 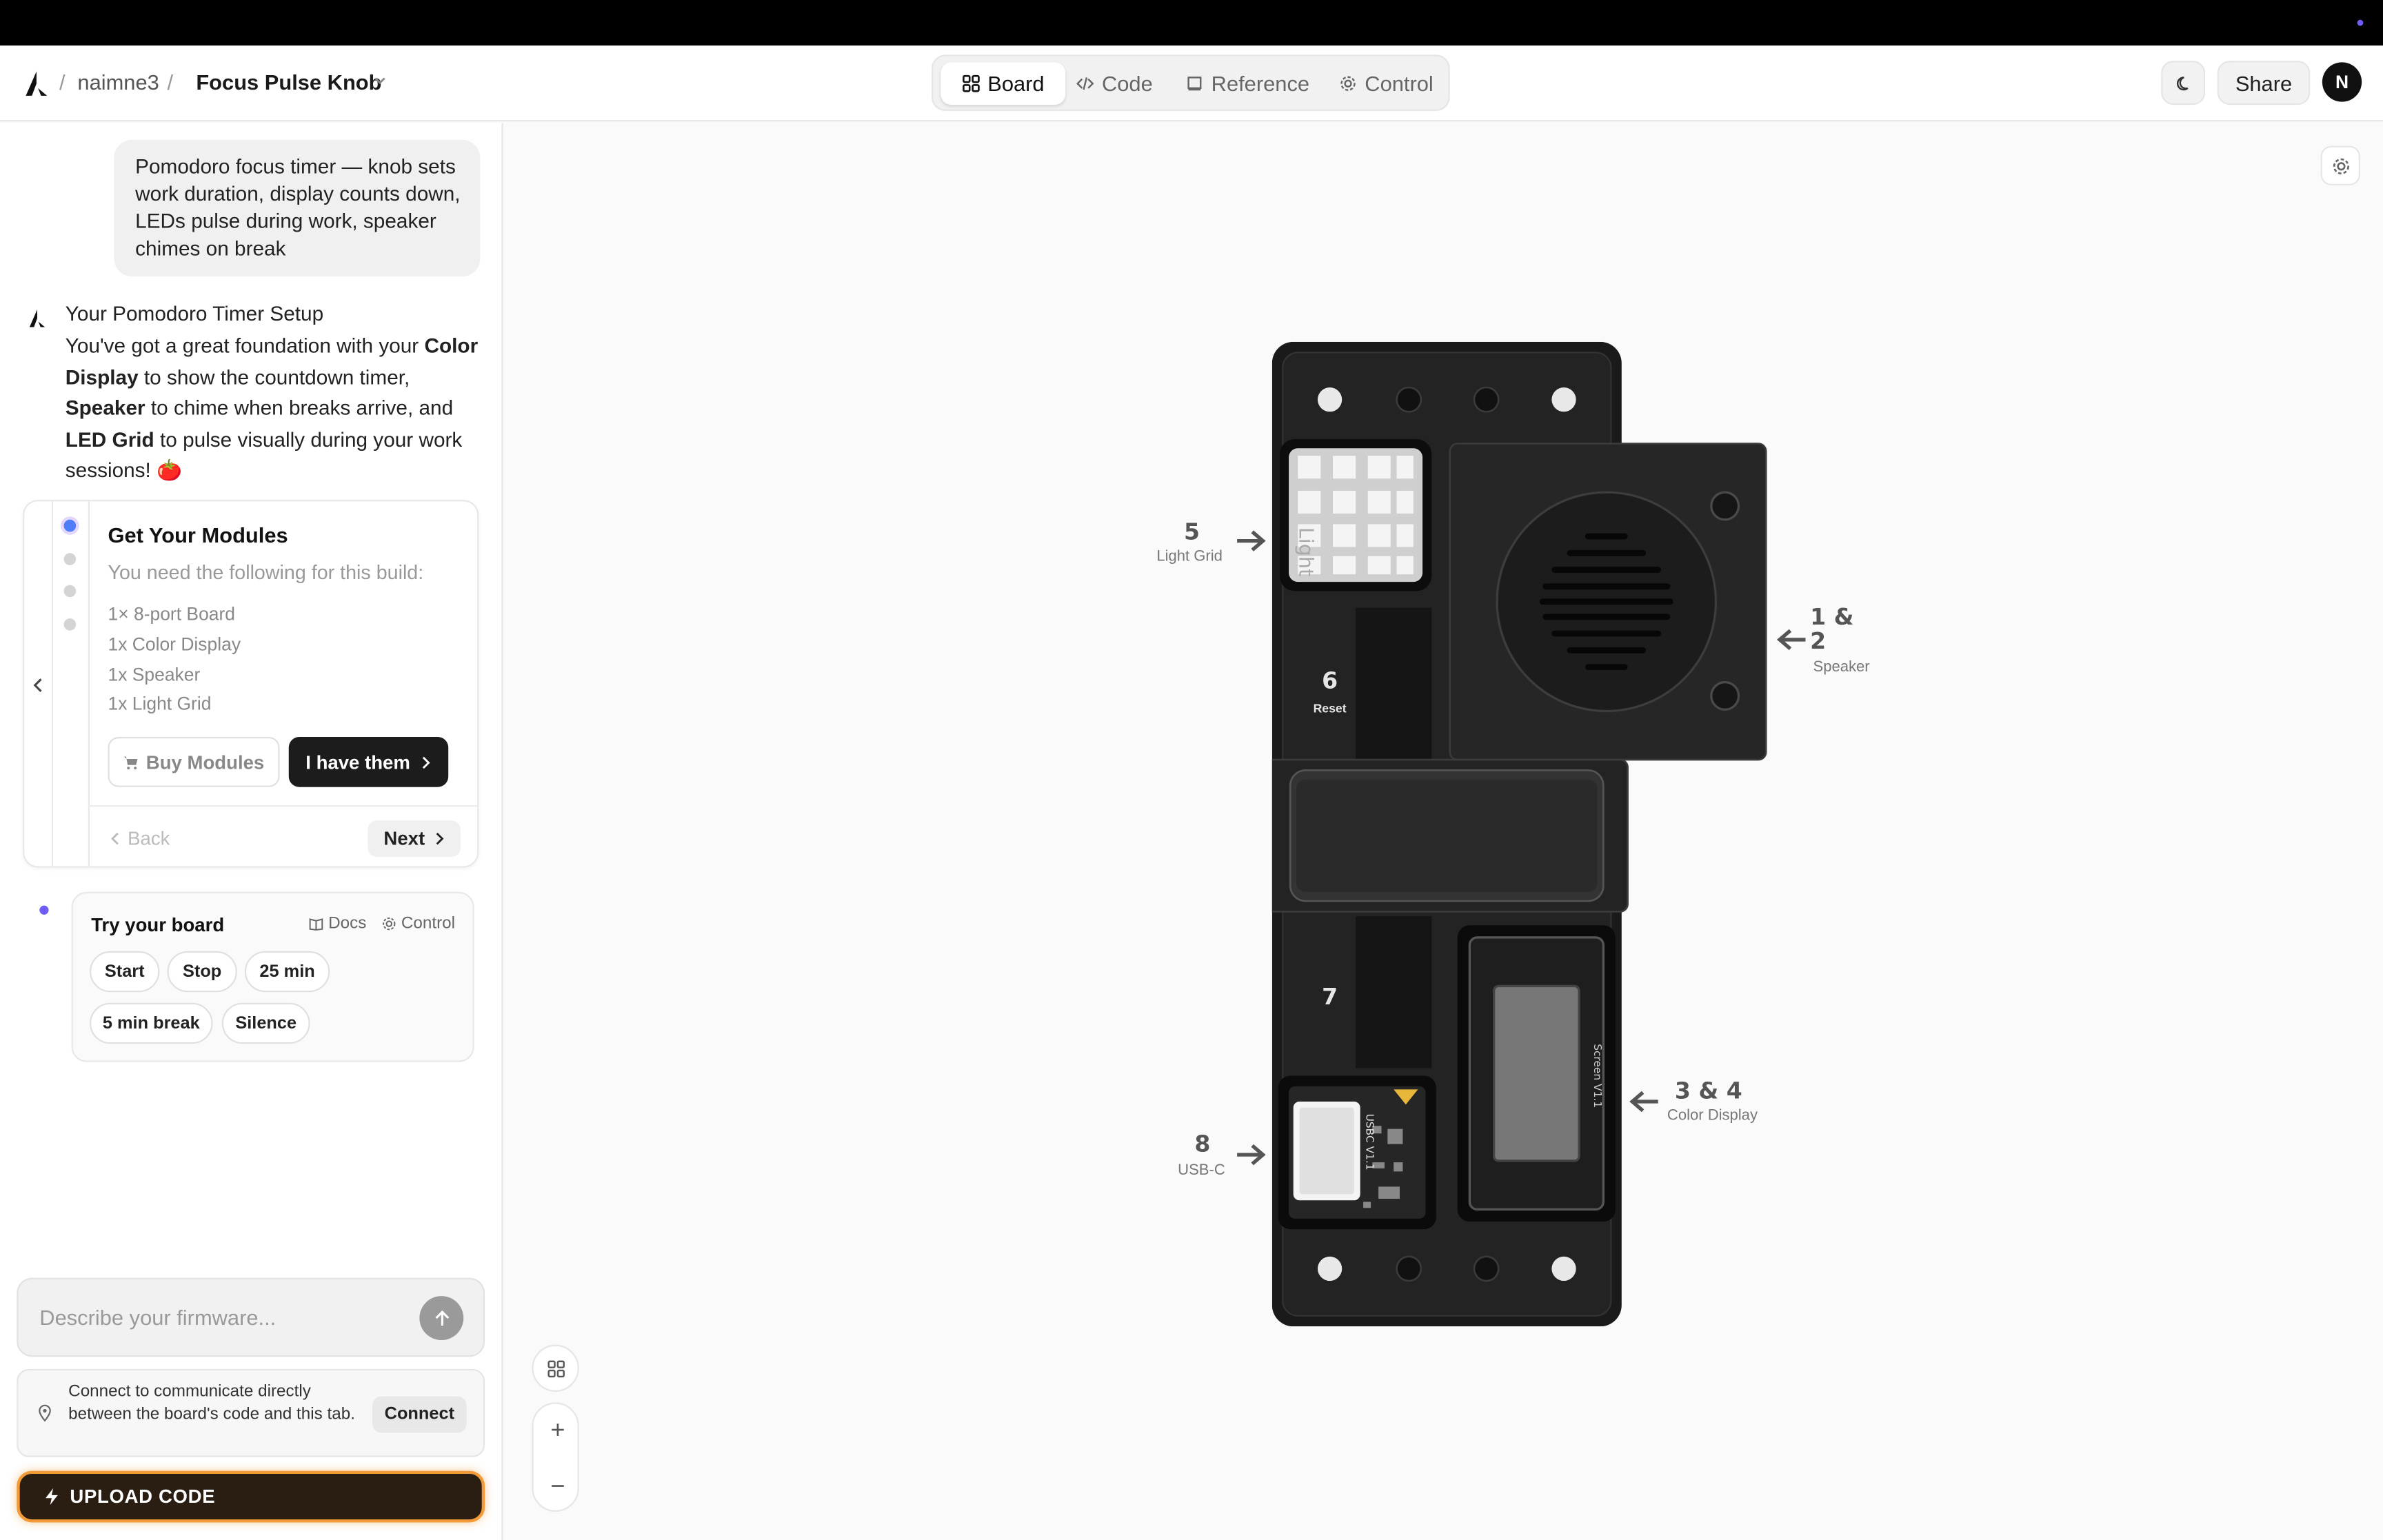 What do you see at coordinates (418, 924) in the screenshot?
I see `control-link: Control` at bounding box center [418, 924].